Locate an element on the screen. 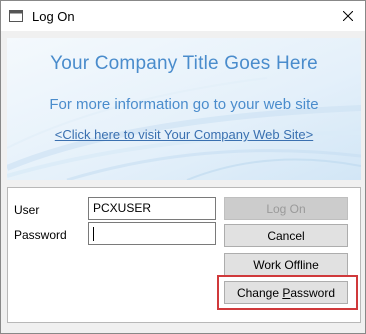 The height and width of the screenshot is (334, 366). text-caret is located at coordinates (93, 234).